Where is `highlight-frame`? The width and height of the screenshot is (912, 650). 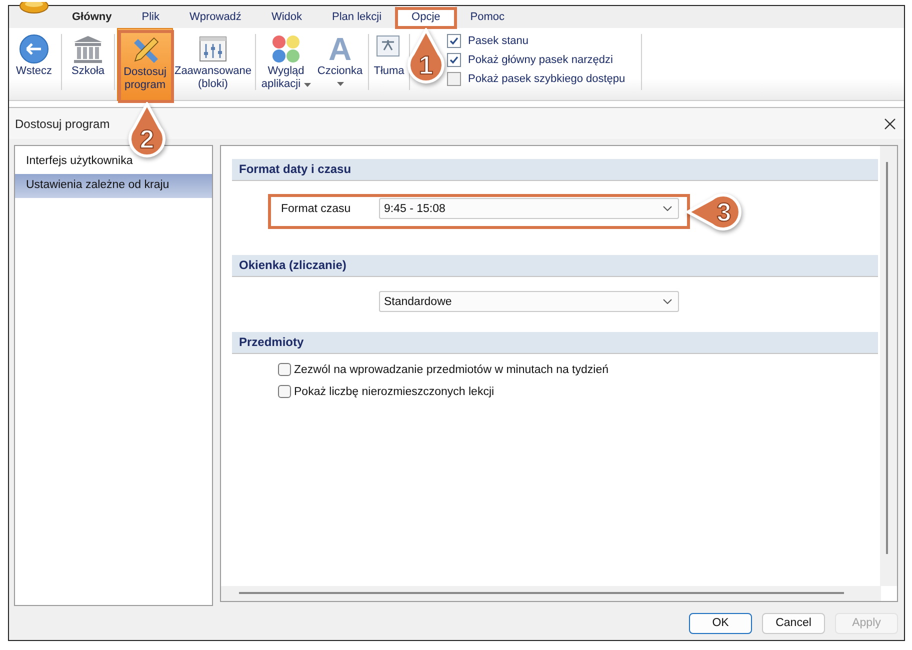 highlight-frame is located at coordinates (426, 18).